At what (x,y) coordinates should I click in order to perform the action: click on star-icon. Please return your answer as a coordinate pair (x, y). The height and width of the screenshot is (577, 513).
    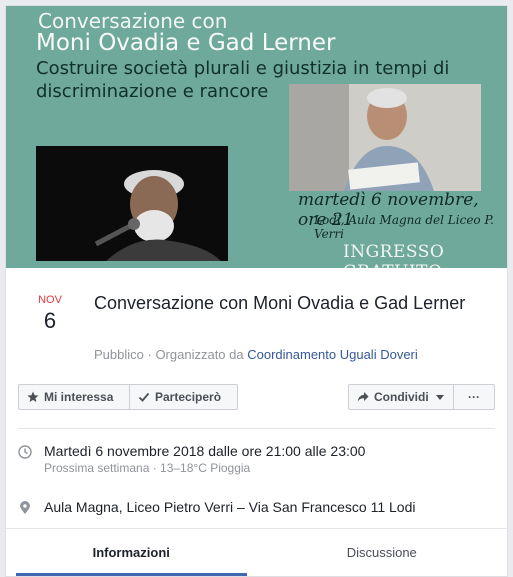
    Looking at the image, I should click on (33, 396).